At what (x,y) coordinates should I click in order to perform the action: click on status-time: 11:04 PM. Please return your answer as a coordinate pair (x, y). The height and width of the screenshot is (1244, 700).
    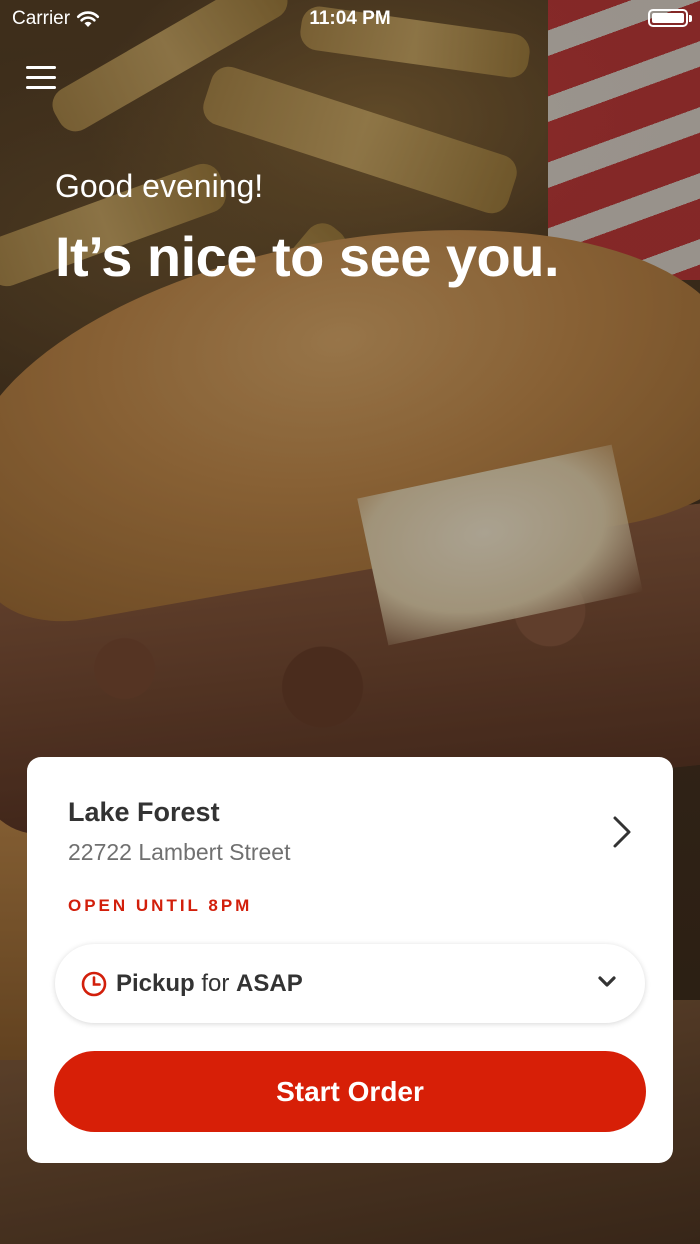
    Looking at the image, I should click on (350, 18).